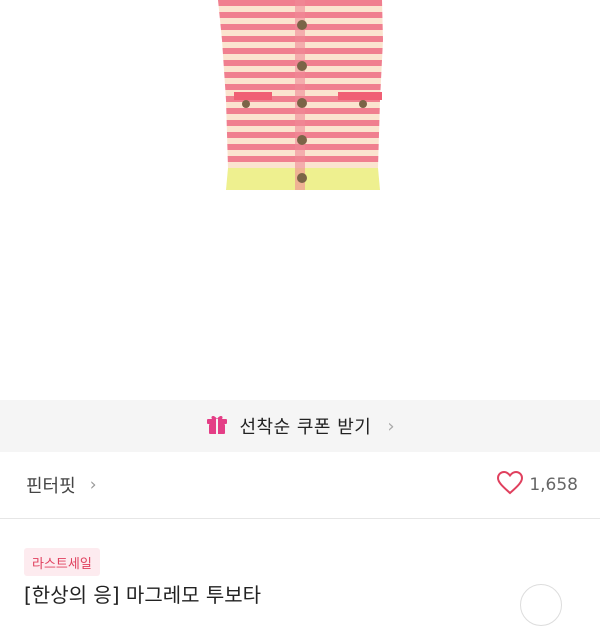 The image size is (600, 626). I want to click on cardigan-image, so click(300, 95).